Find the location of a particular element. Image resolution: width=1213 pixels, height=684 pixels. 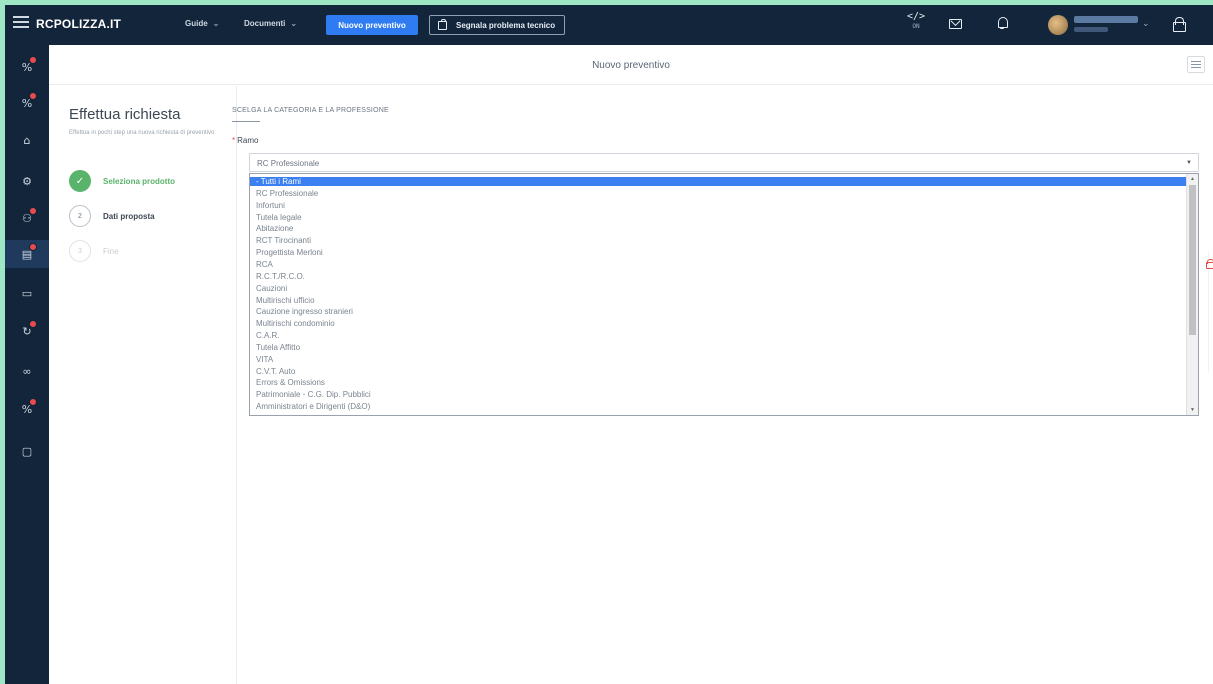

refresh-icon: ↻ is located at coordinates (29, 328).